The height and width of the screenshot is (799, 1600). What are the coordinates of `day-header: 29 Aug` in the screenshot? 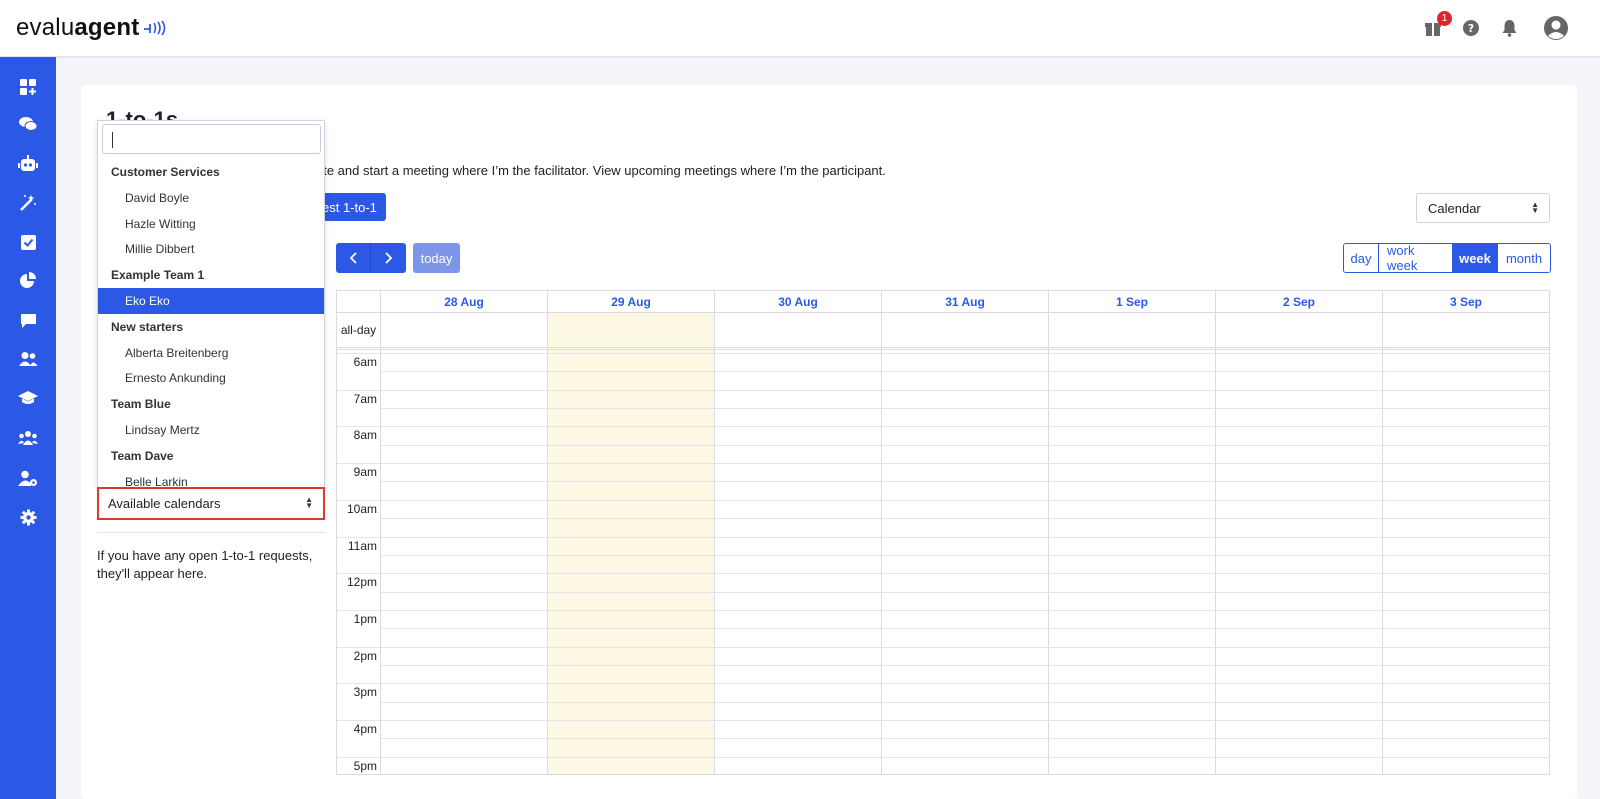 It's located at (630, 302).